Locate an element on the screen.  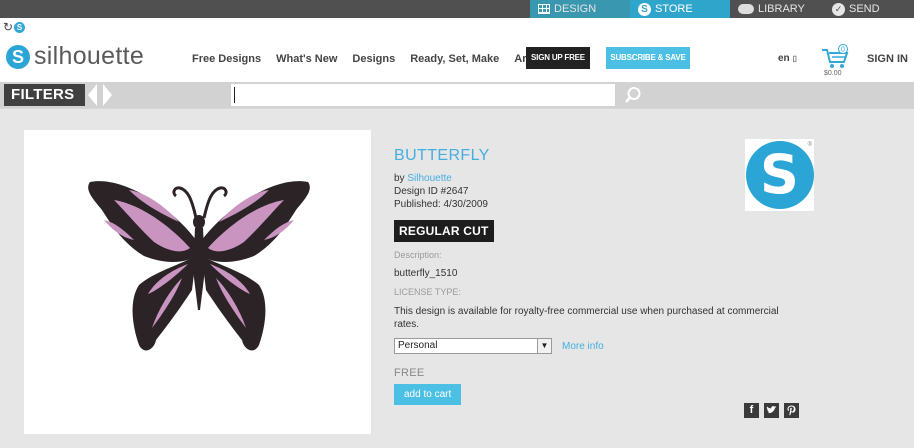
nav-ready-set-make: Ready, Set, Make is located at coordinates (454, 59).